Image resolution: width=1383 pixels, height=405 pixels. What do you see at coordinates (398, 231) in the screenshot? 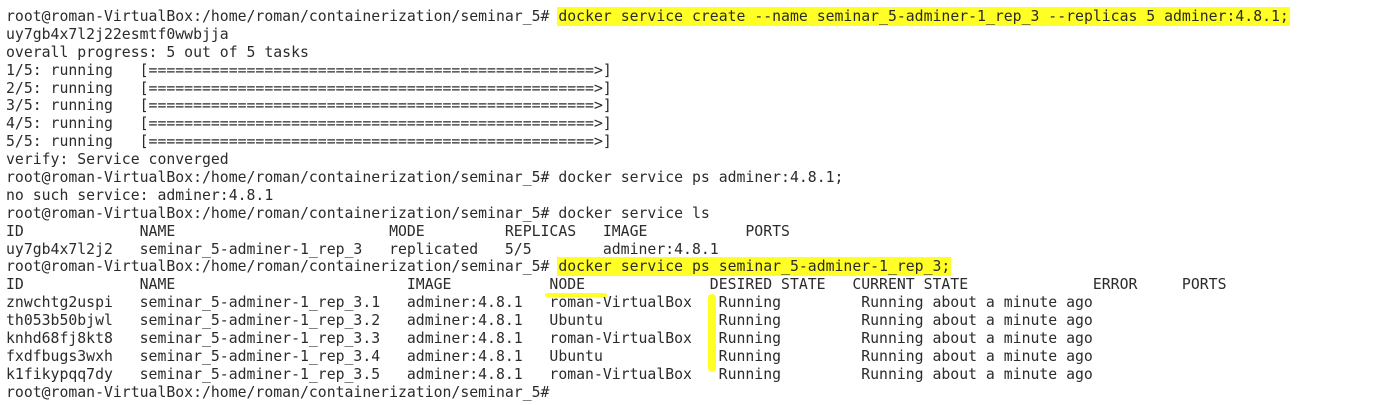
I see `output-line: ID NAME MODE REPLICAS IMAGE PORTS` at bounding box center [398, 231].